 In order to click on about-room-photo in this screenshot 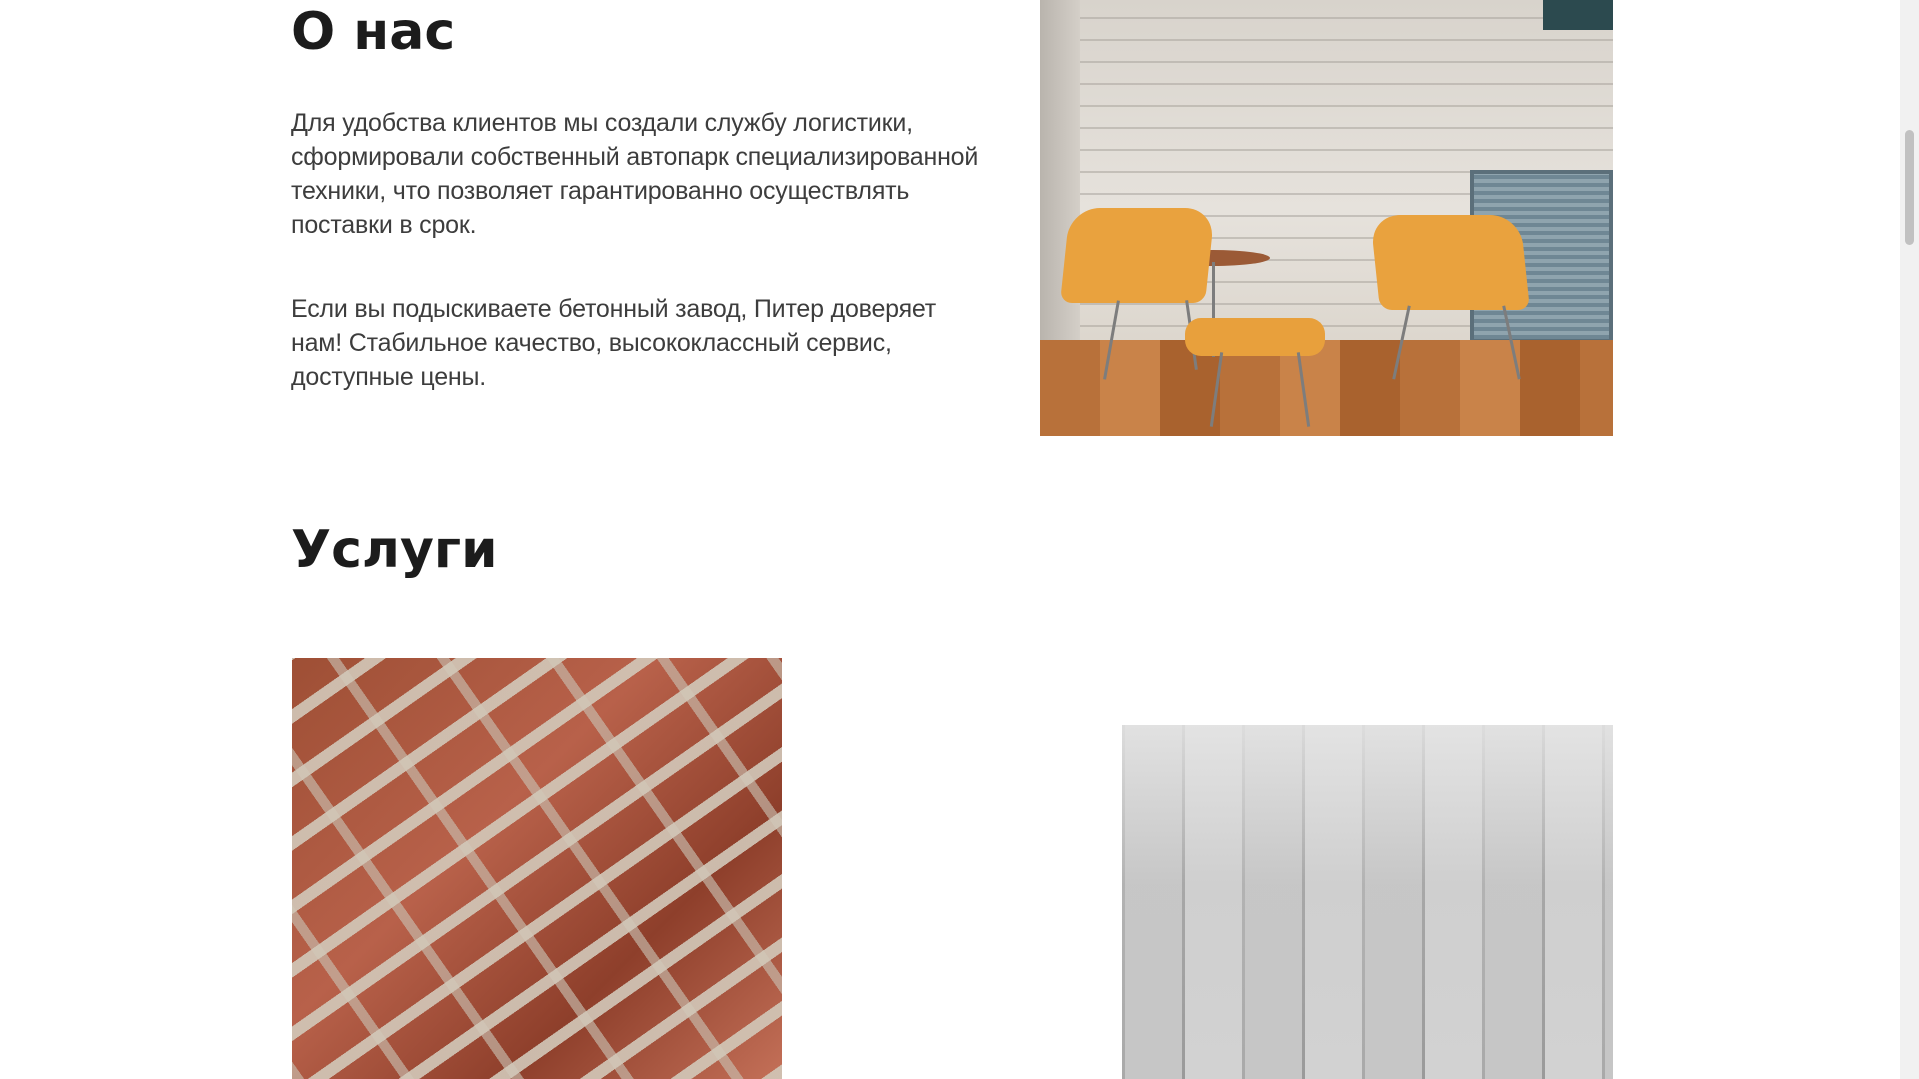, I will do `click(1326, 218)`.